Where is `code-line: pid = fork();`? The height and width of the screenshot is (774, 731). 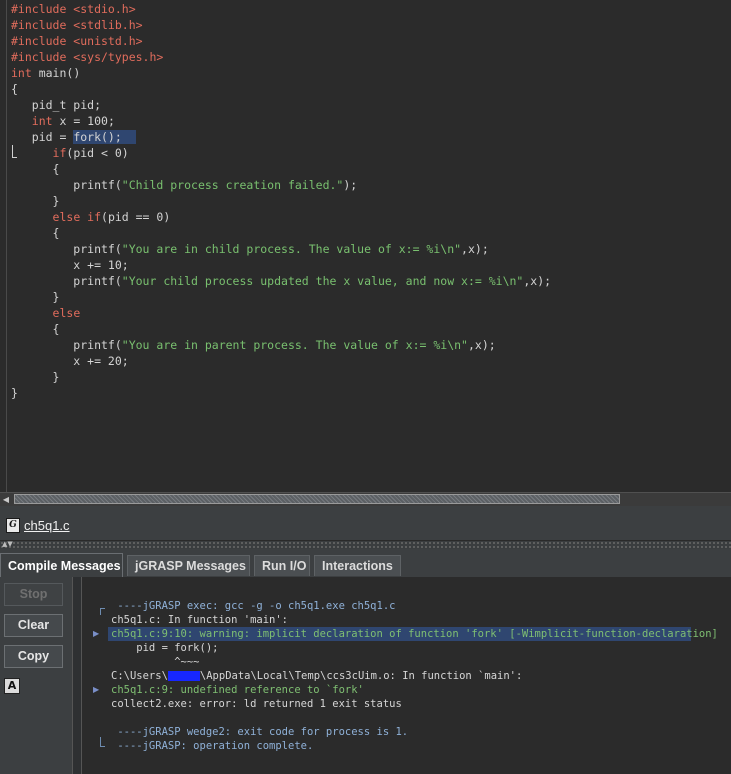
code-line: pid = fork(); is located at coordinates (281, 137).